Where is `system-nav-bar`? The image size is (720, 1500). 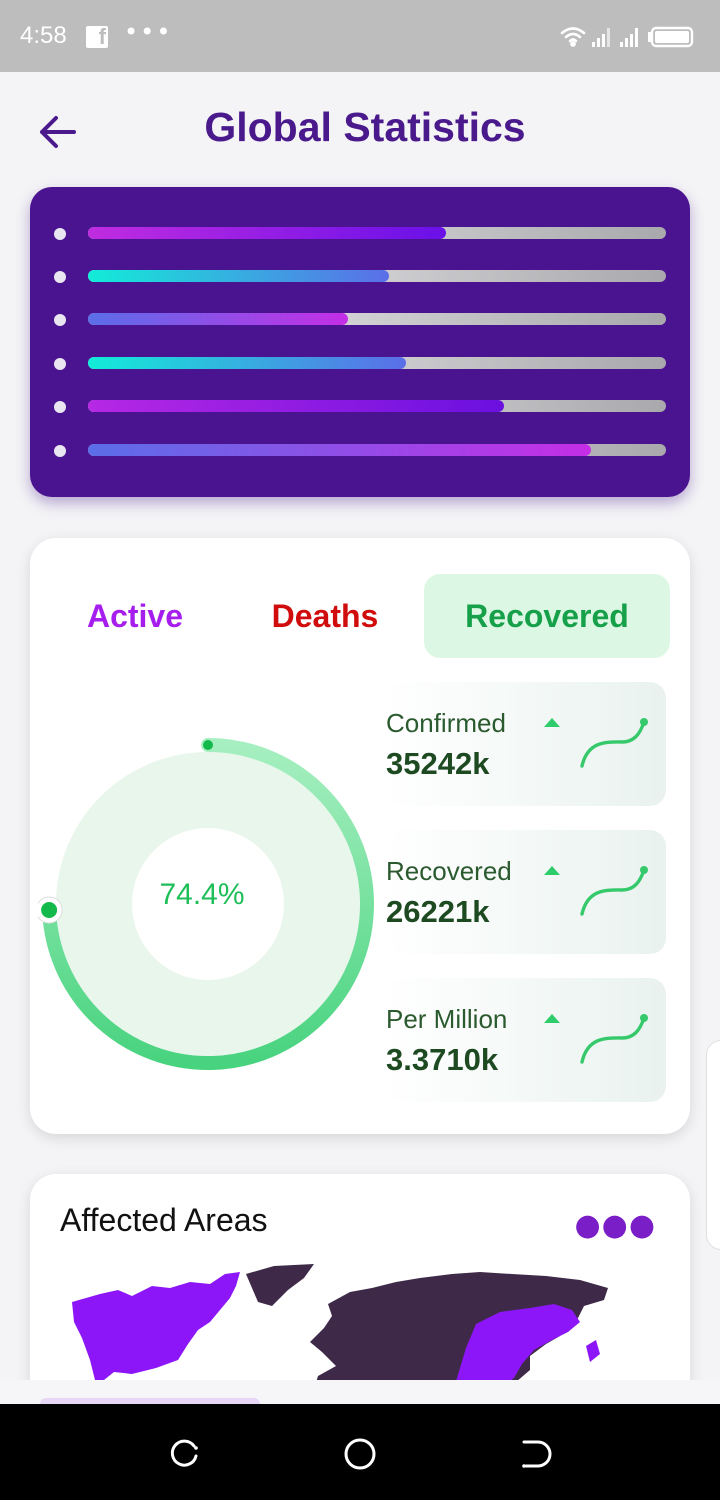
system-nav-bar is located at coordinates (360, 1452).